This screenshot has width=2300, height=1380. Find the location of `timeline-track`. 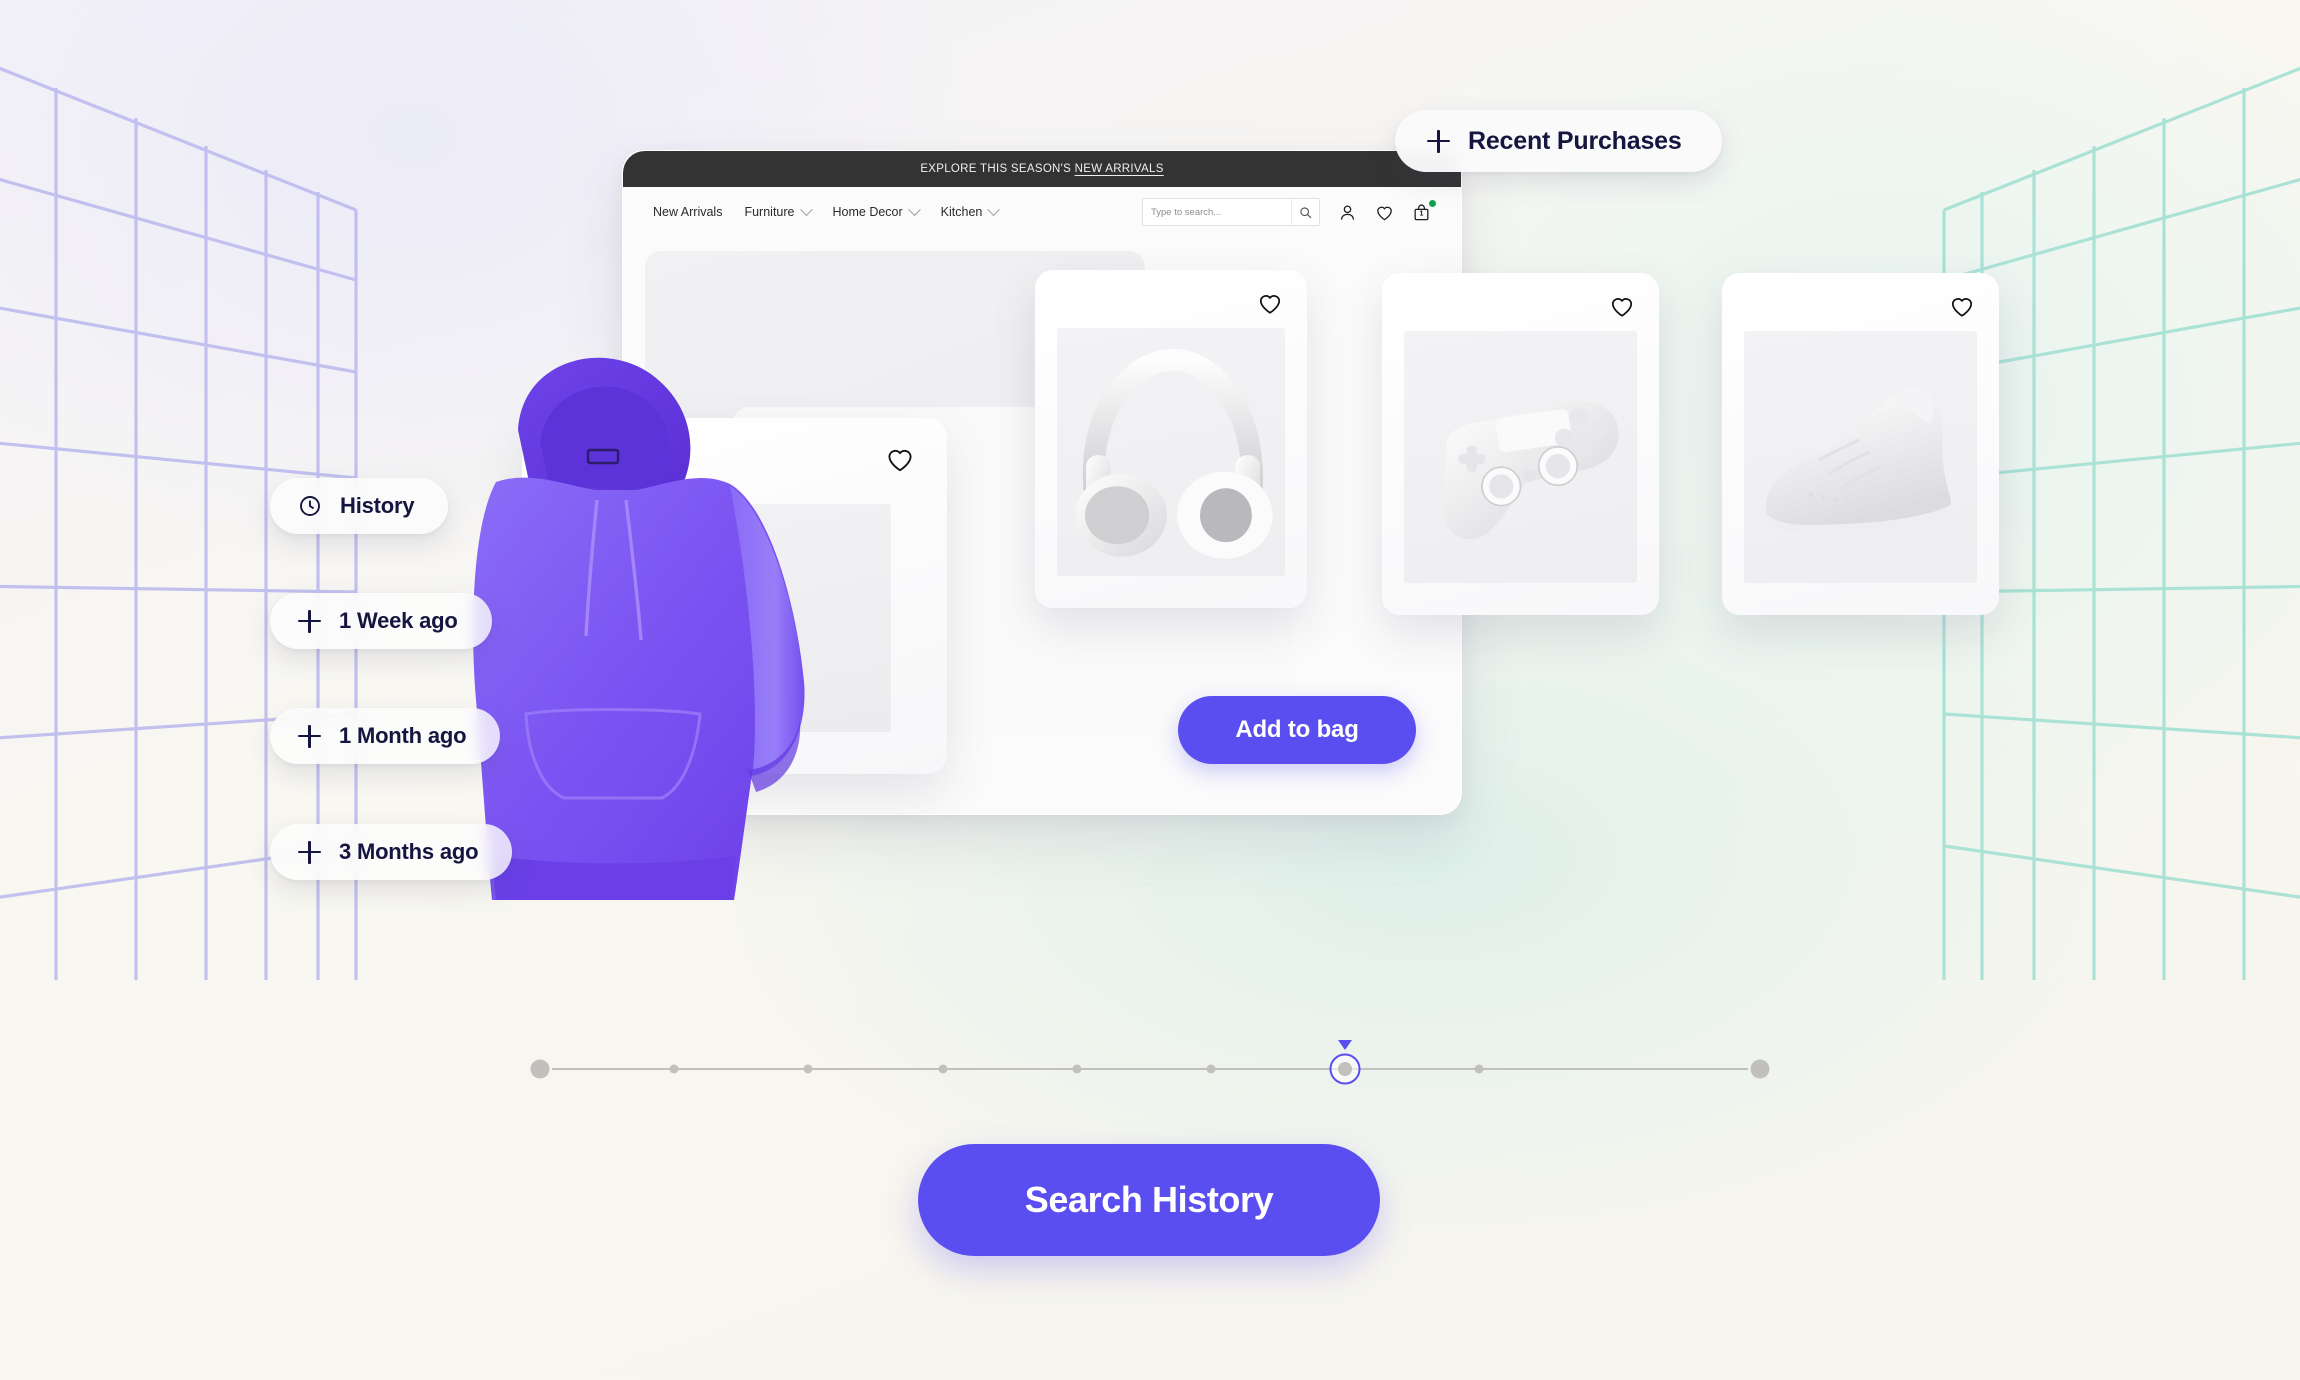

timeline-track is located at coordinates (1150, 1069).